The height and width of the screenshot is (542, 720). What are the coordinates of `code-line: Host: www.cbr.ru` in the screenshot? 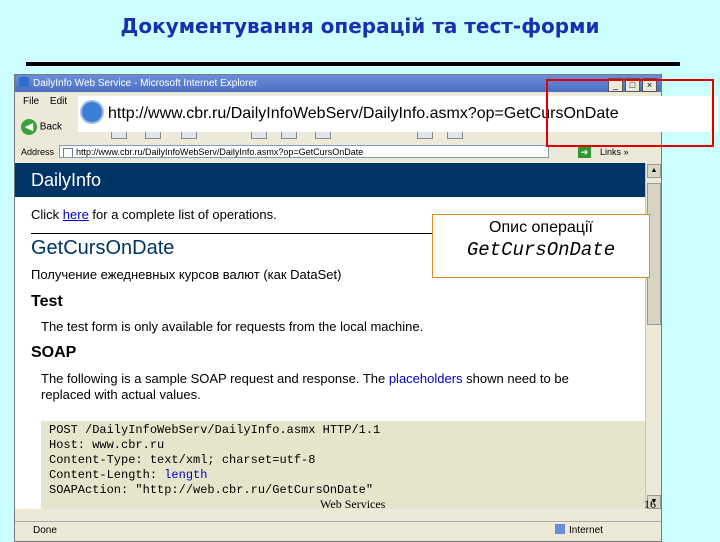 It's located at (107, 445).